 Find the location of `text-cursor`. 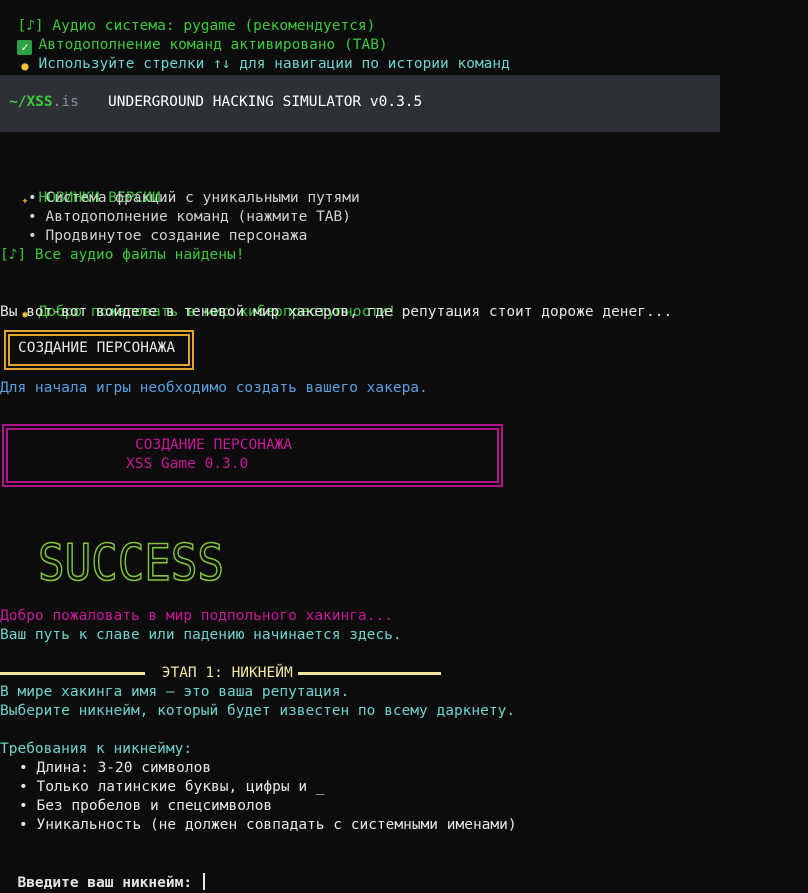

text-cursor is located at coordinates (203, 881).